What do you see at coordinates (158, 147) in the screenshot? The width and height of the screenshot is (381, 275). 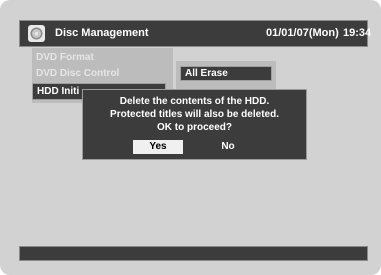 I see `yes-button: Yes` at bounding box center [158, 147].